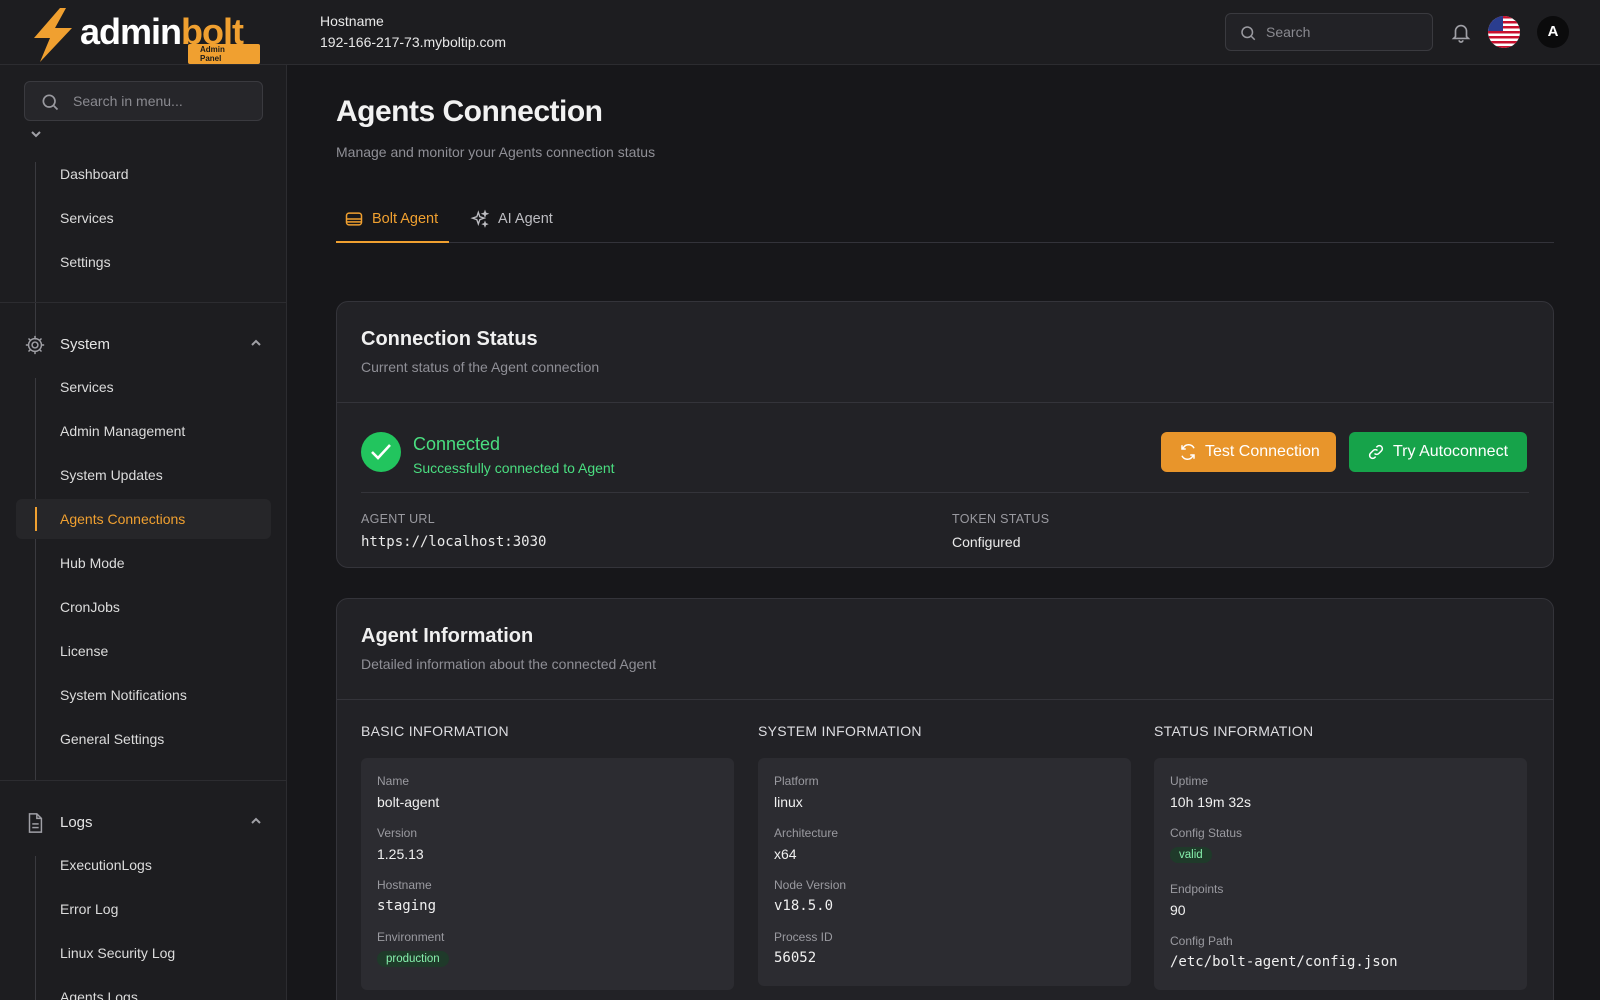 The height and width of the screenshot is (1000, 1600). Describe the element at coordinates (435, 731) in the screenshot. I see `basic-info-heading: BASIC INFORMATION` at that location.